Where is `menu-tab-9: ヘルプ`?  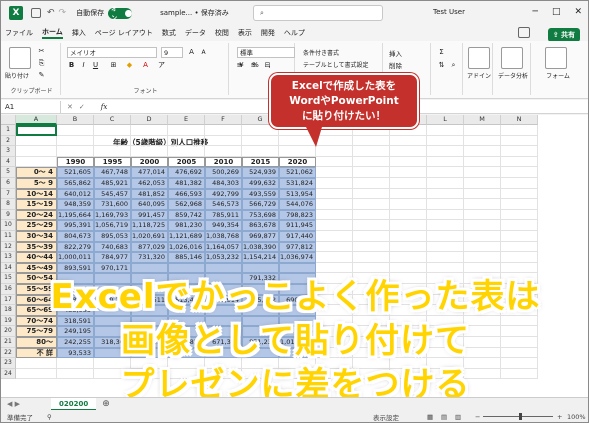
menu-tab-9: ヘルプ is located at coordinates (294, 33).